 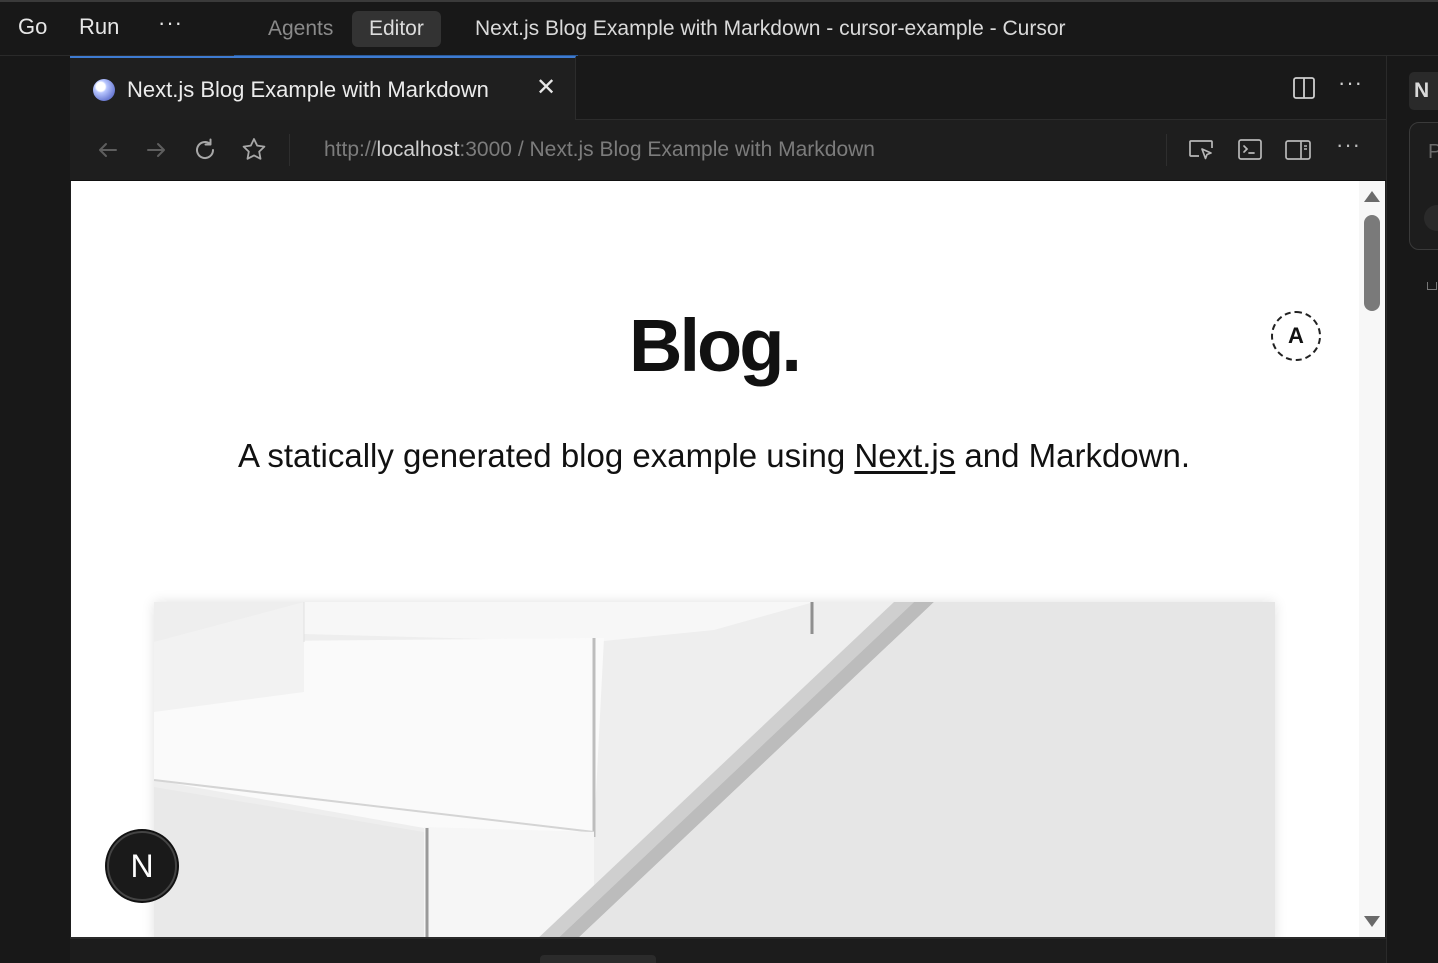 I want to click on scrollbar-thumb, so click(x=1372, y=263).